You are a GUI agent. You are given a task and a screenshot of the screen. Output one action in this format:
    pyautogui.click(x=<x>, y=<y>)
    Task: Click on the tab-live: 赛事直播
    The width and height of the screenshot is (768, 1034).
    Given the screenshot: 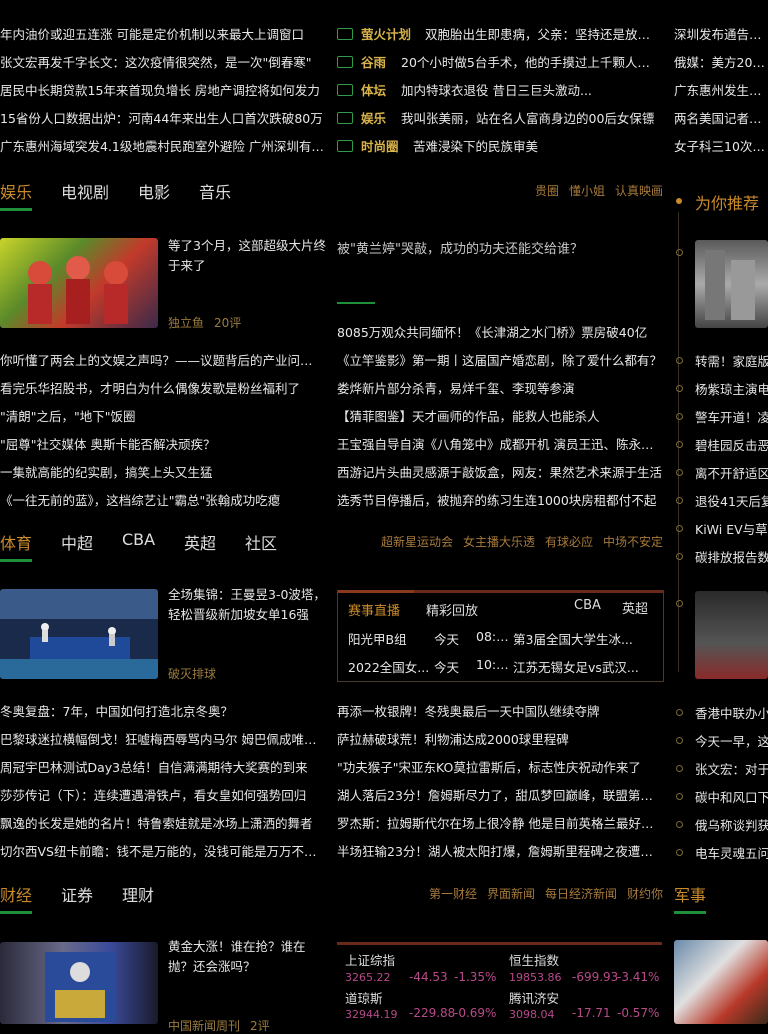 What is the action you would take?
    pyautogui.click(x=374, y=609)
    